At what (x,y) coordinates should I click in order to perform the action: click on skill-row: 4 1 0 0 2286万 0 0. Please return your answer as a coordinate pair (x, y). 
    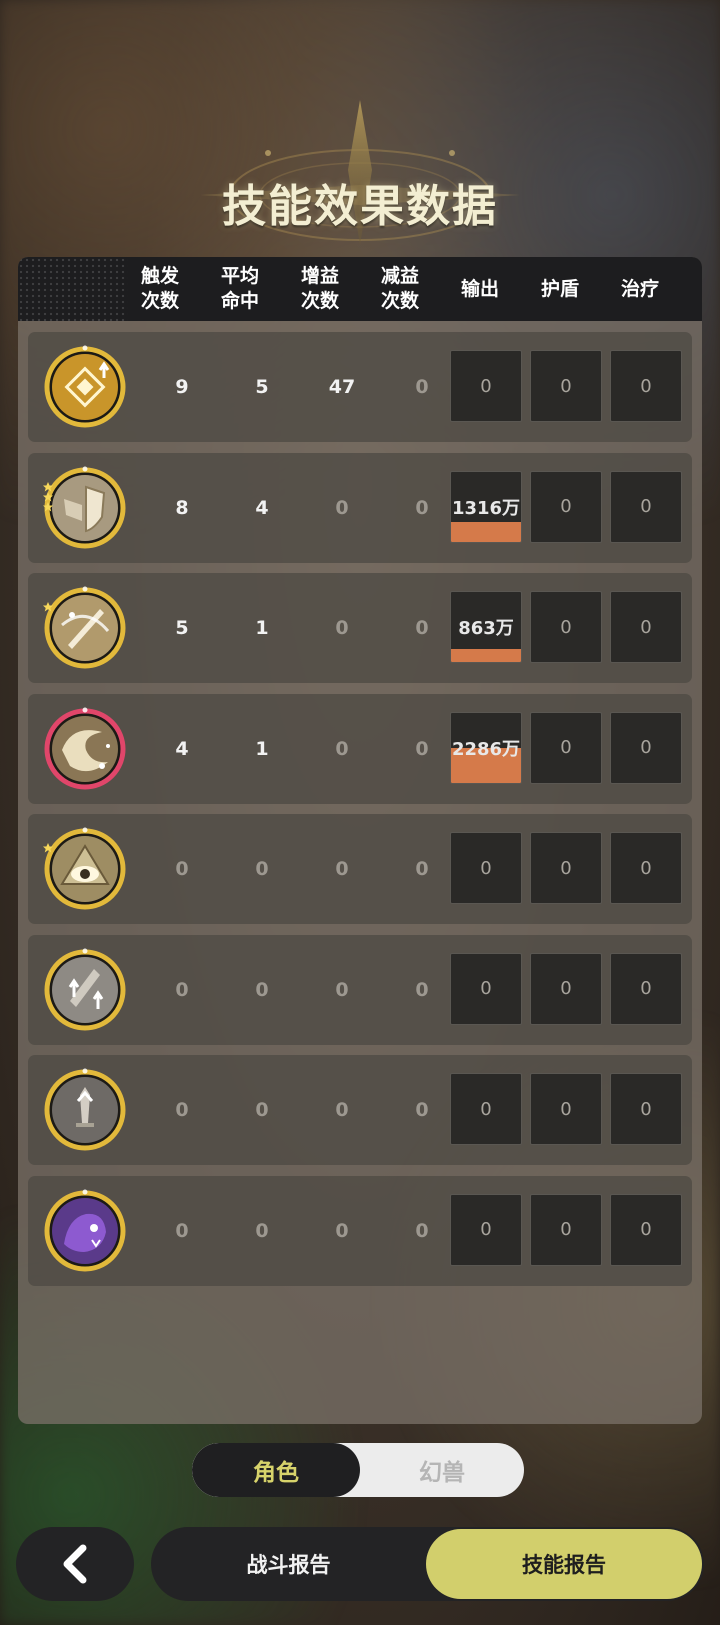
    Looking at the image, I should click on (360, 748).